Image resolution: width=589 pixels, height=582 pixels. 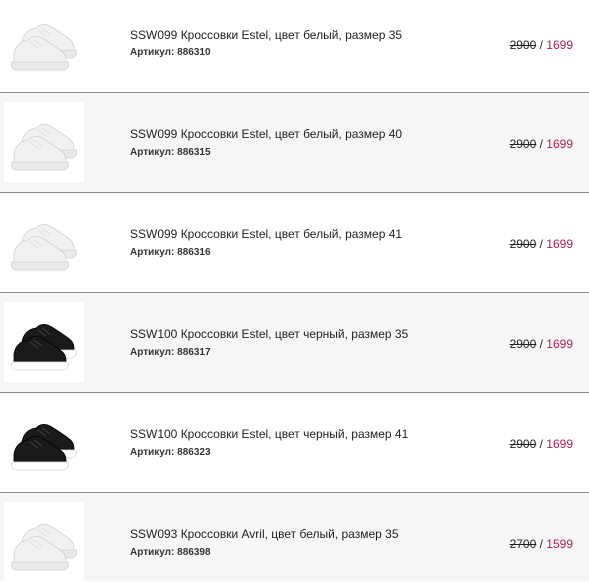 I want to click on new-price: 1599, so click(x=559, y=544).